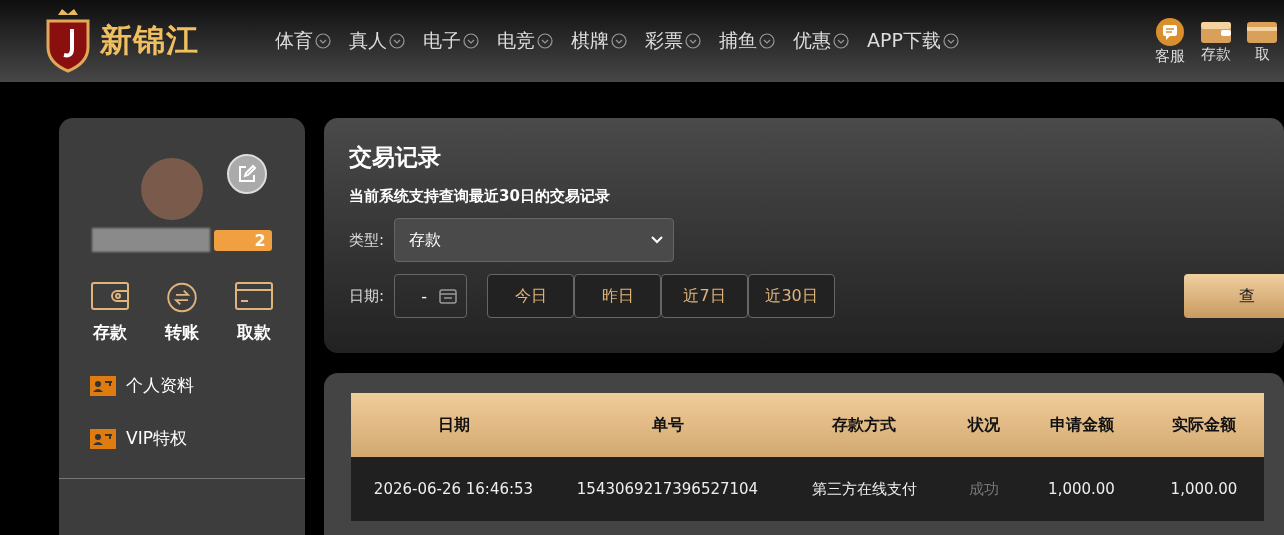 The height and width of the screenshot is (535, 1284). What do you see at coordinates (673, 41) in the screenshot?
I see `nav-menu-item: 彩票` at bounding box center [673, 41].